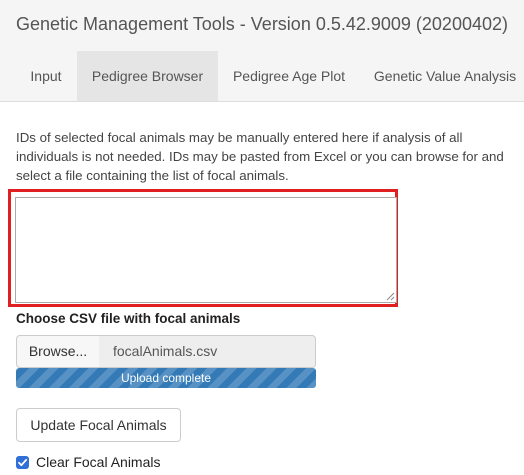  Describe the element at coordinates (147, 76) in the screenshot. I see `tab-pedigree-browser: Pedigree Browser` at that location.